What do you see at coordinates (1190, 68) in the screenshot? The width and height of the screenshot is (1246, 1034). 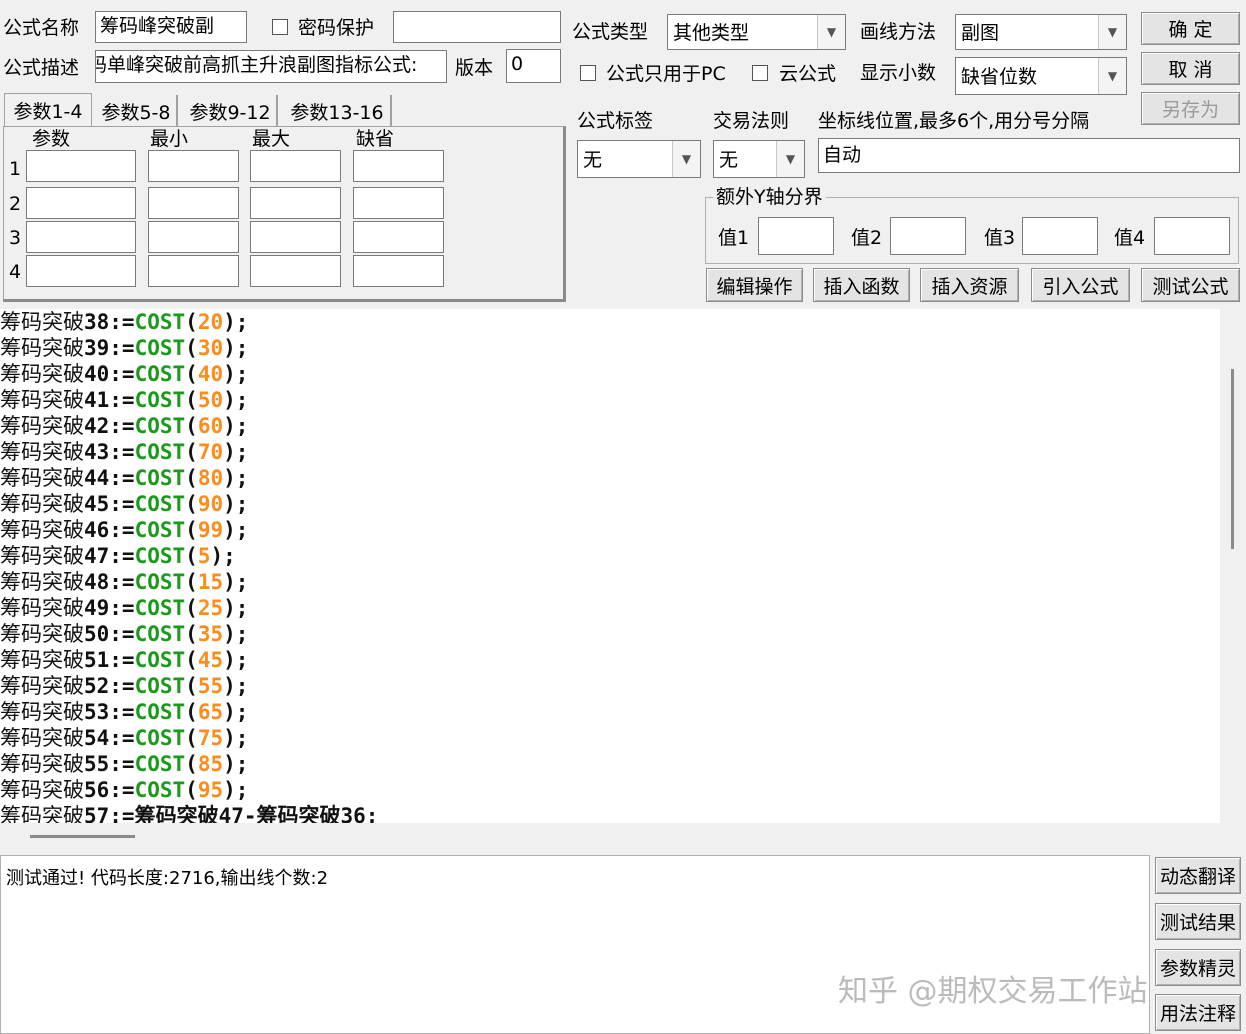 I see `cancel-button: 取 消` at bounding box center [1190, 68].